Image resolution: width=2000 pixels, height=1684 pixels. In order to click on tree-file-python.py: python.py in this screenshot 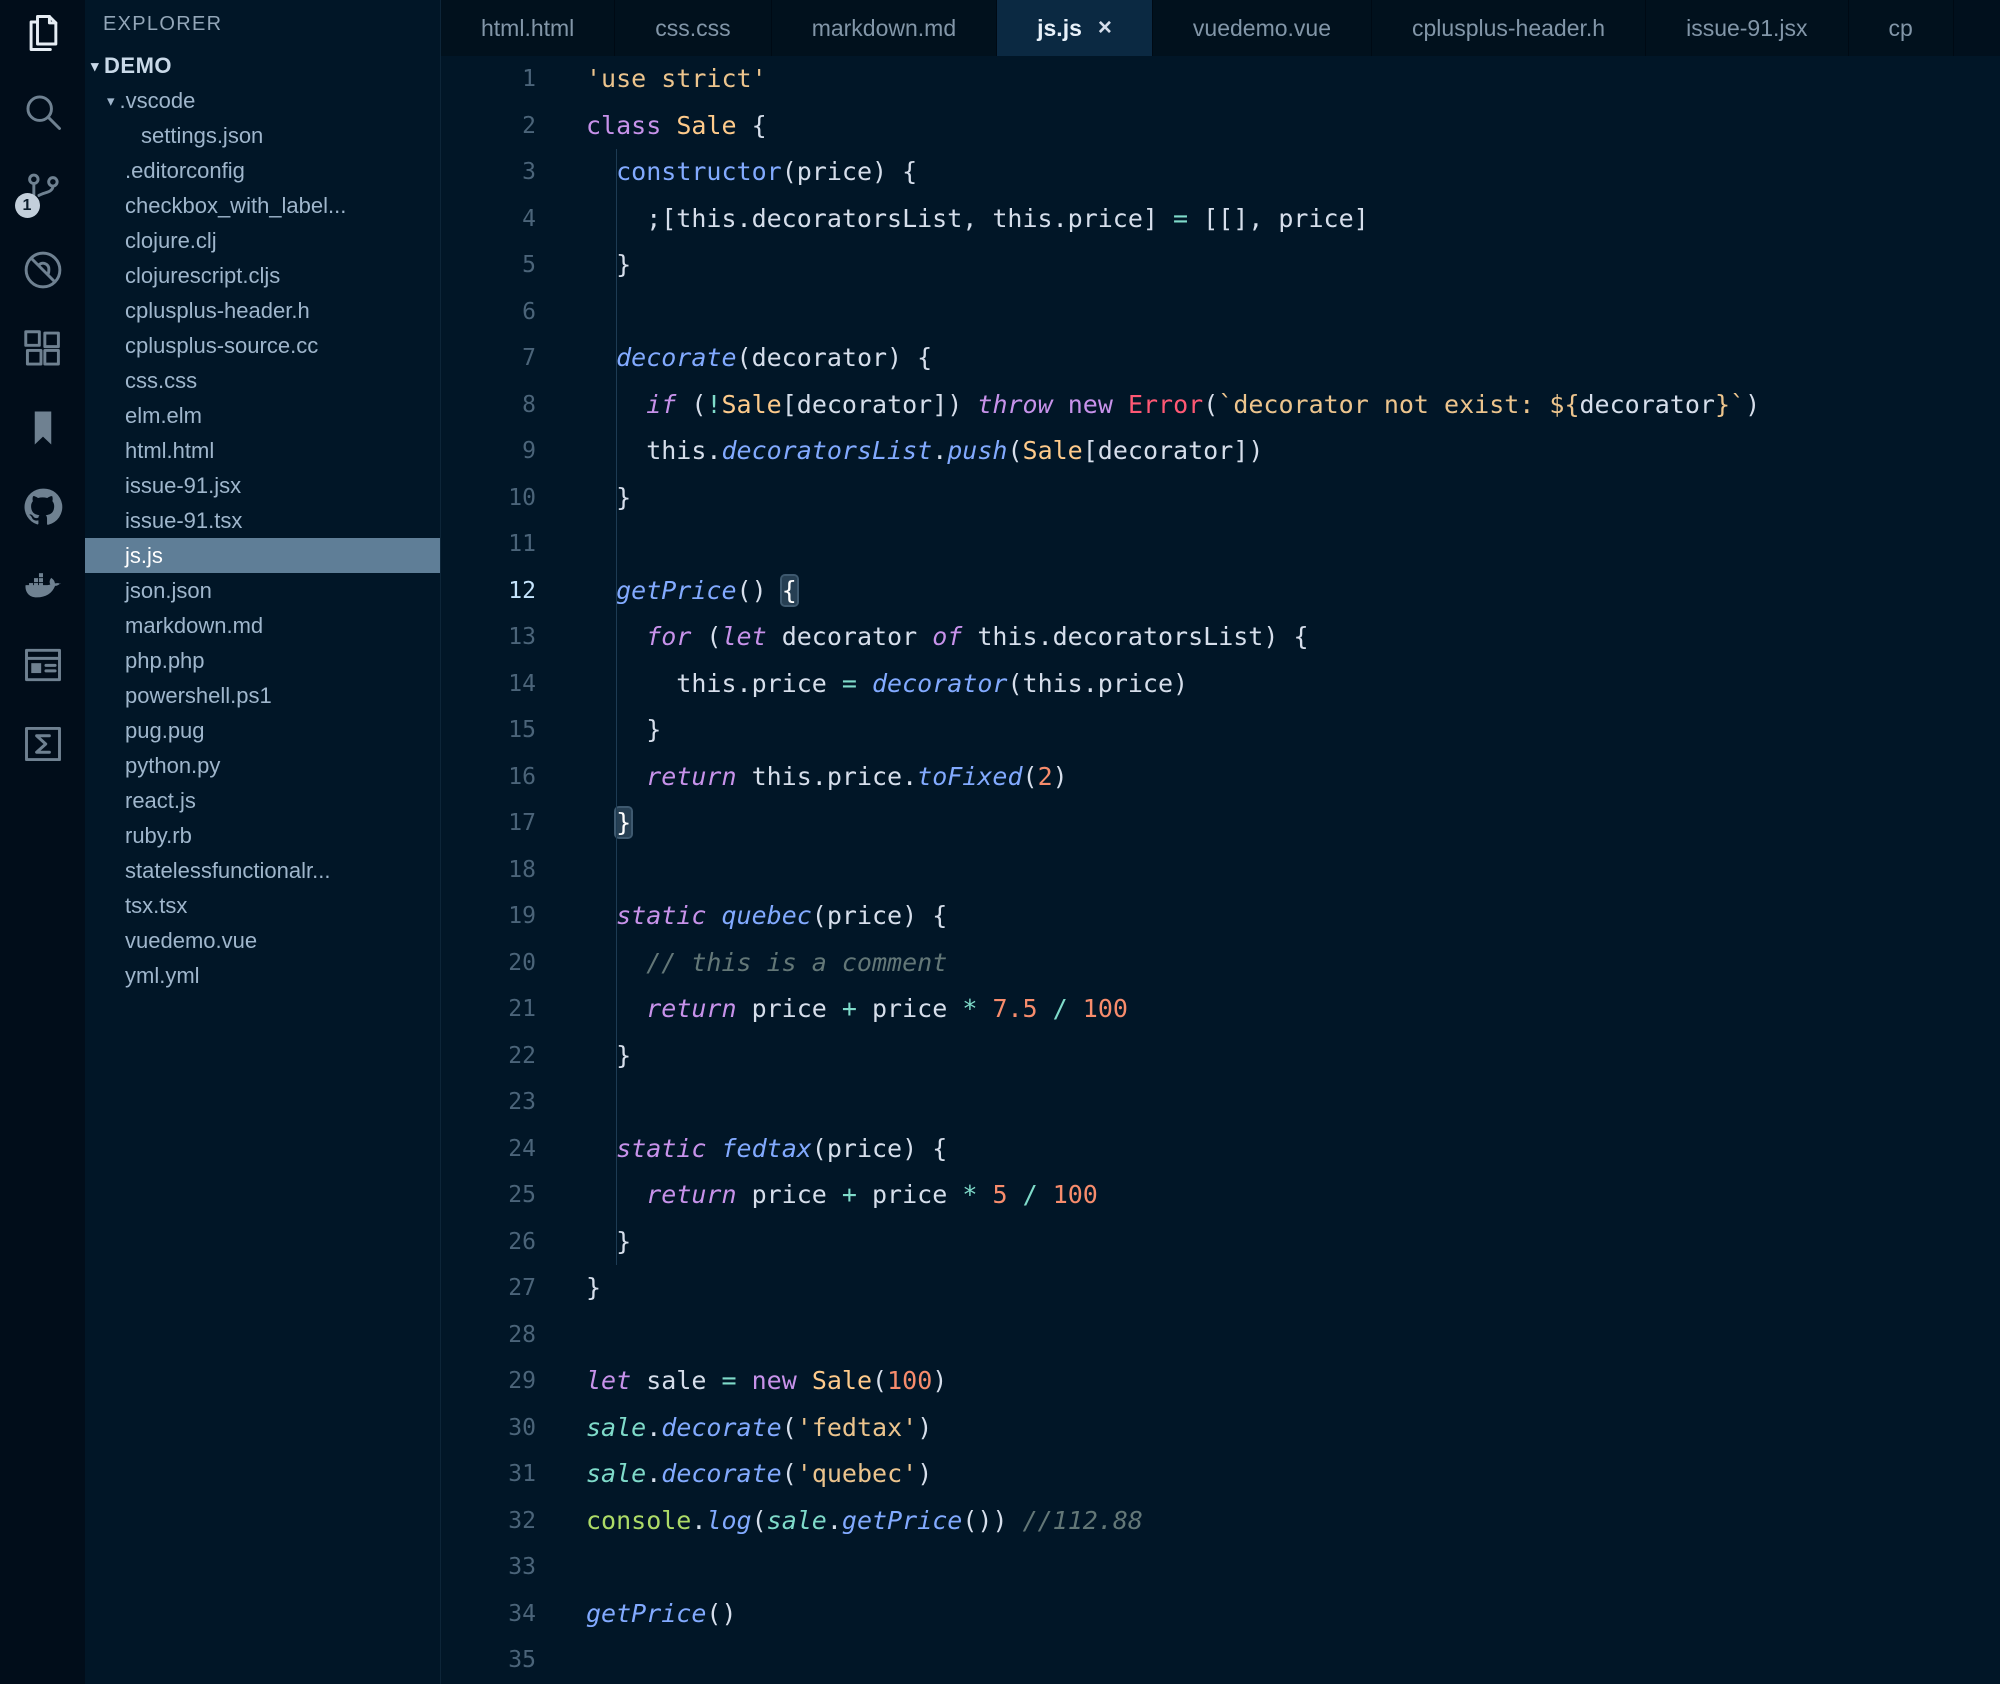, I will do `click(262, 765)`.